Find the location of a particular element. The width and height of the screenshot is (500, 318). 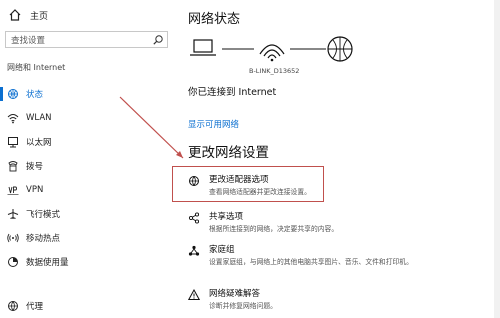

computer-icon is located at coordinates (203, 47).